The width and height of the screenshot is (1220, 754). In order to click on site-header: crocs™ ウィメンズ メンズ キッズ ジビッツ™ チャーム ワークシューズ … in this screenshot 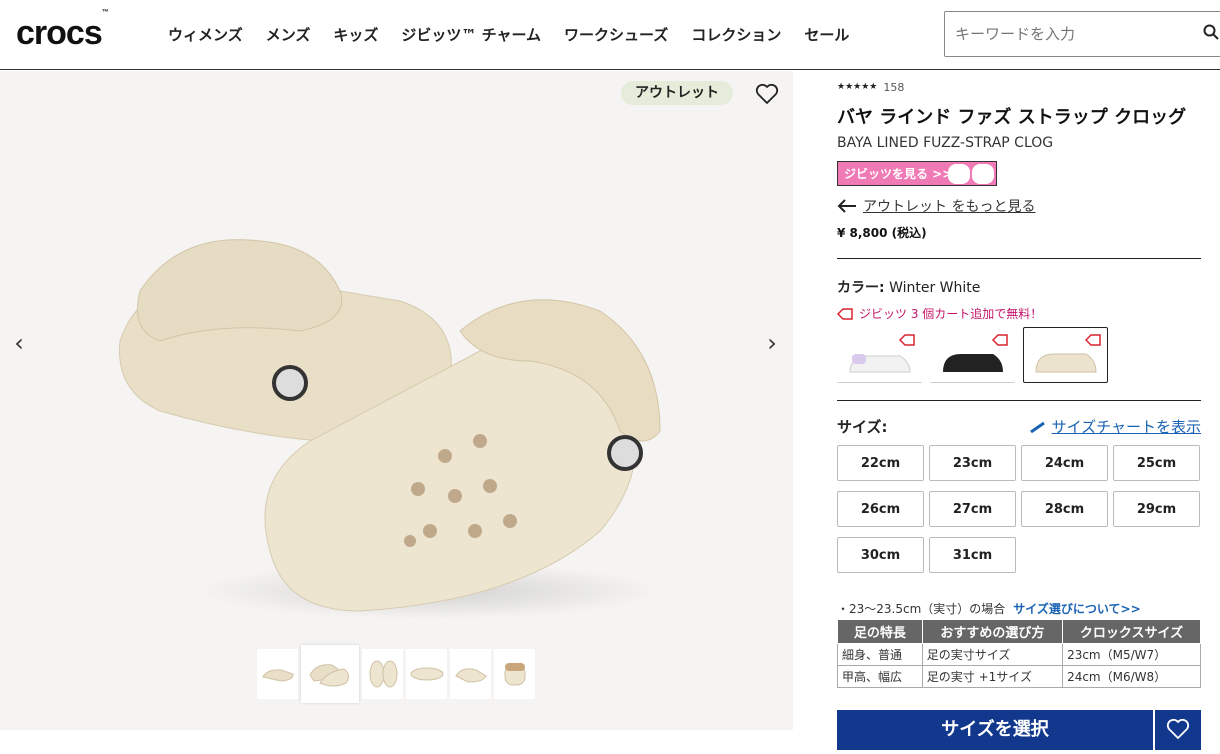, I will do `click(610, 35)`.